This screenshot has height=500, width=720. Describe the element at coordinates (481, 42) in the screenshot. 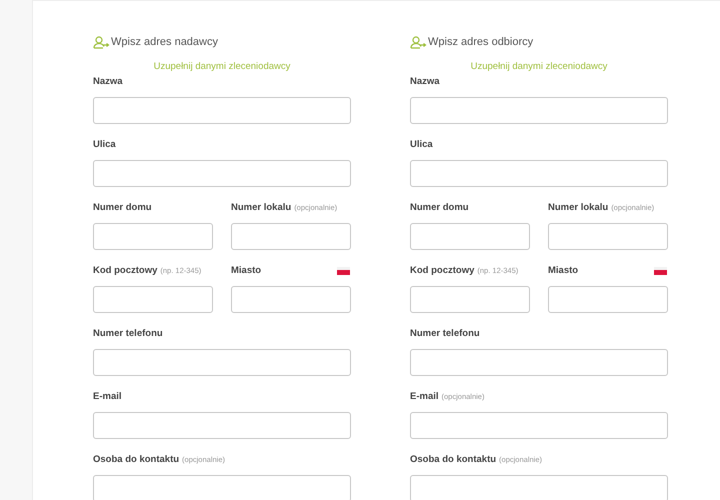

I see `section-heading: Wpisz adres odbiorcy` at that location.